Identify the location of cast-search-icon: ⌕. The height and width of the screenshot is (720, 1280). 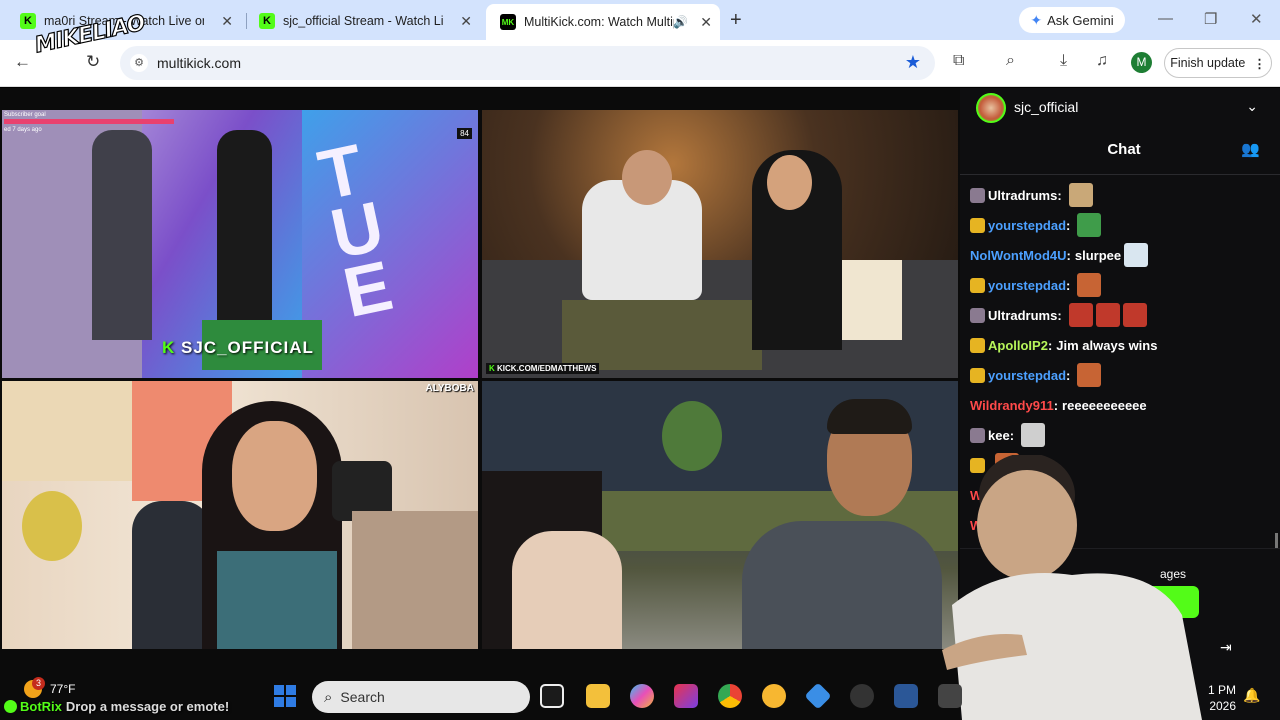
(1010, 61).